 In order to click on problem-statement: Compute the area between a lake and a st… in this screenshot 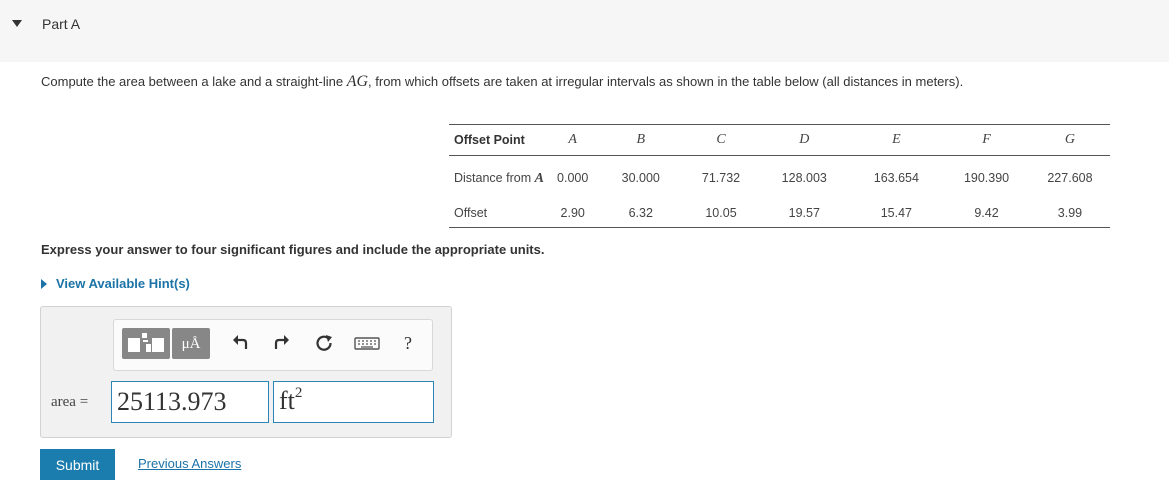, I will do `click(502, 82)`.